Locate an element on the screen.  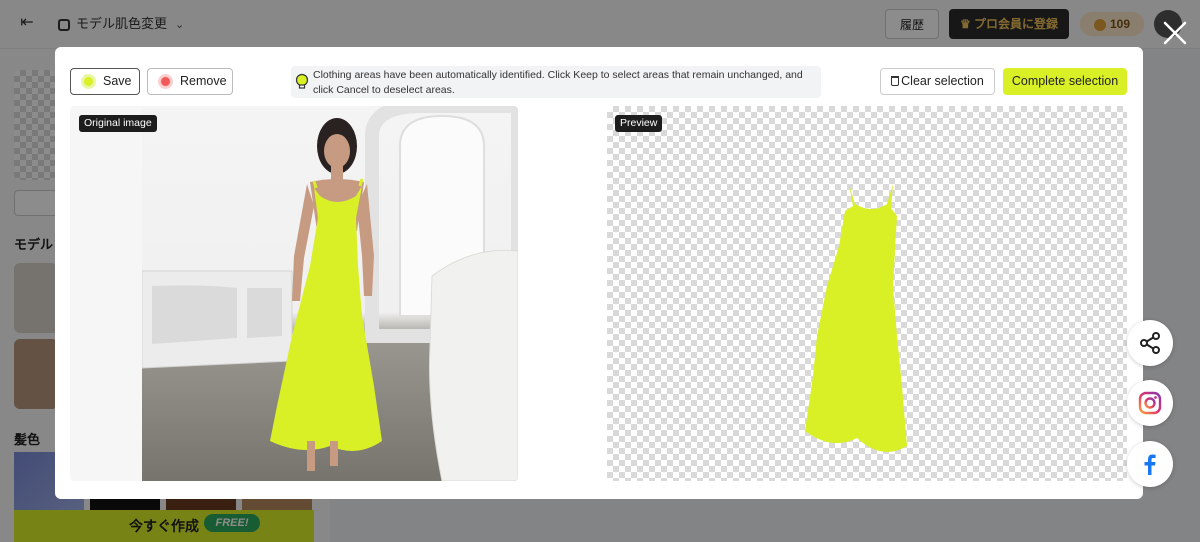
complete-selection-button: Complete selection is located at coordinates (1065, 81).